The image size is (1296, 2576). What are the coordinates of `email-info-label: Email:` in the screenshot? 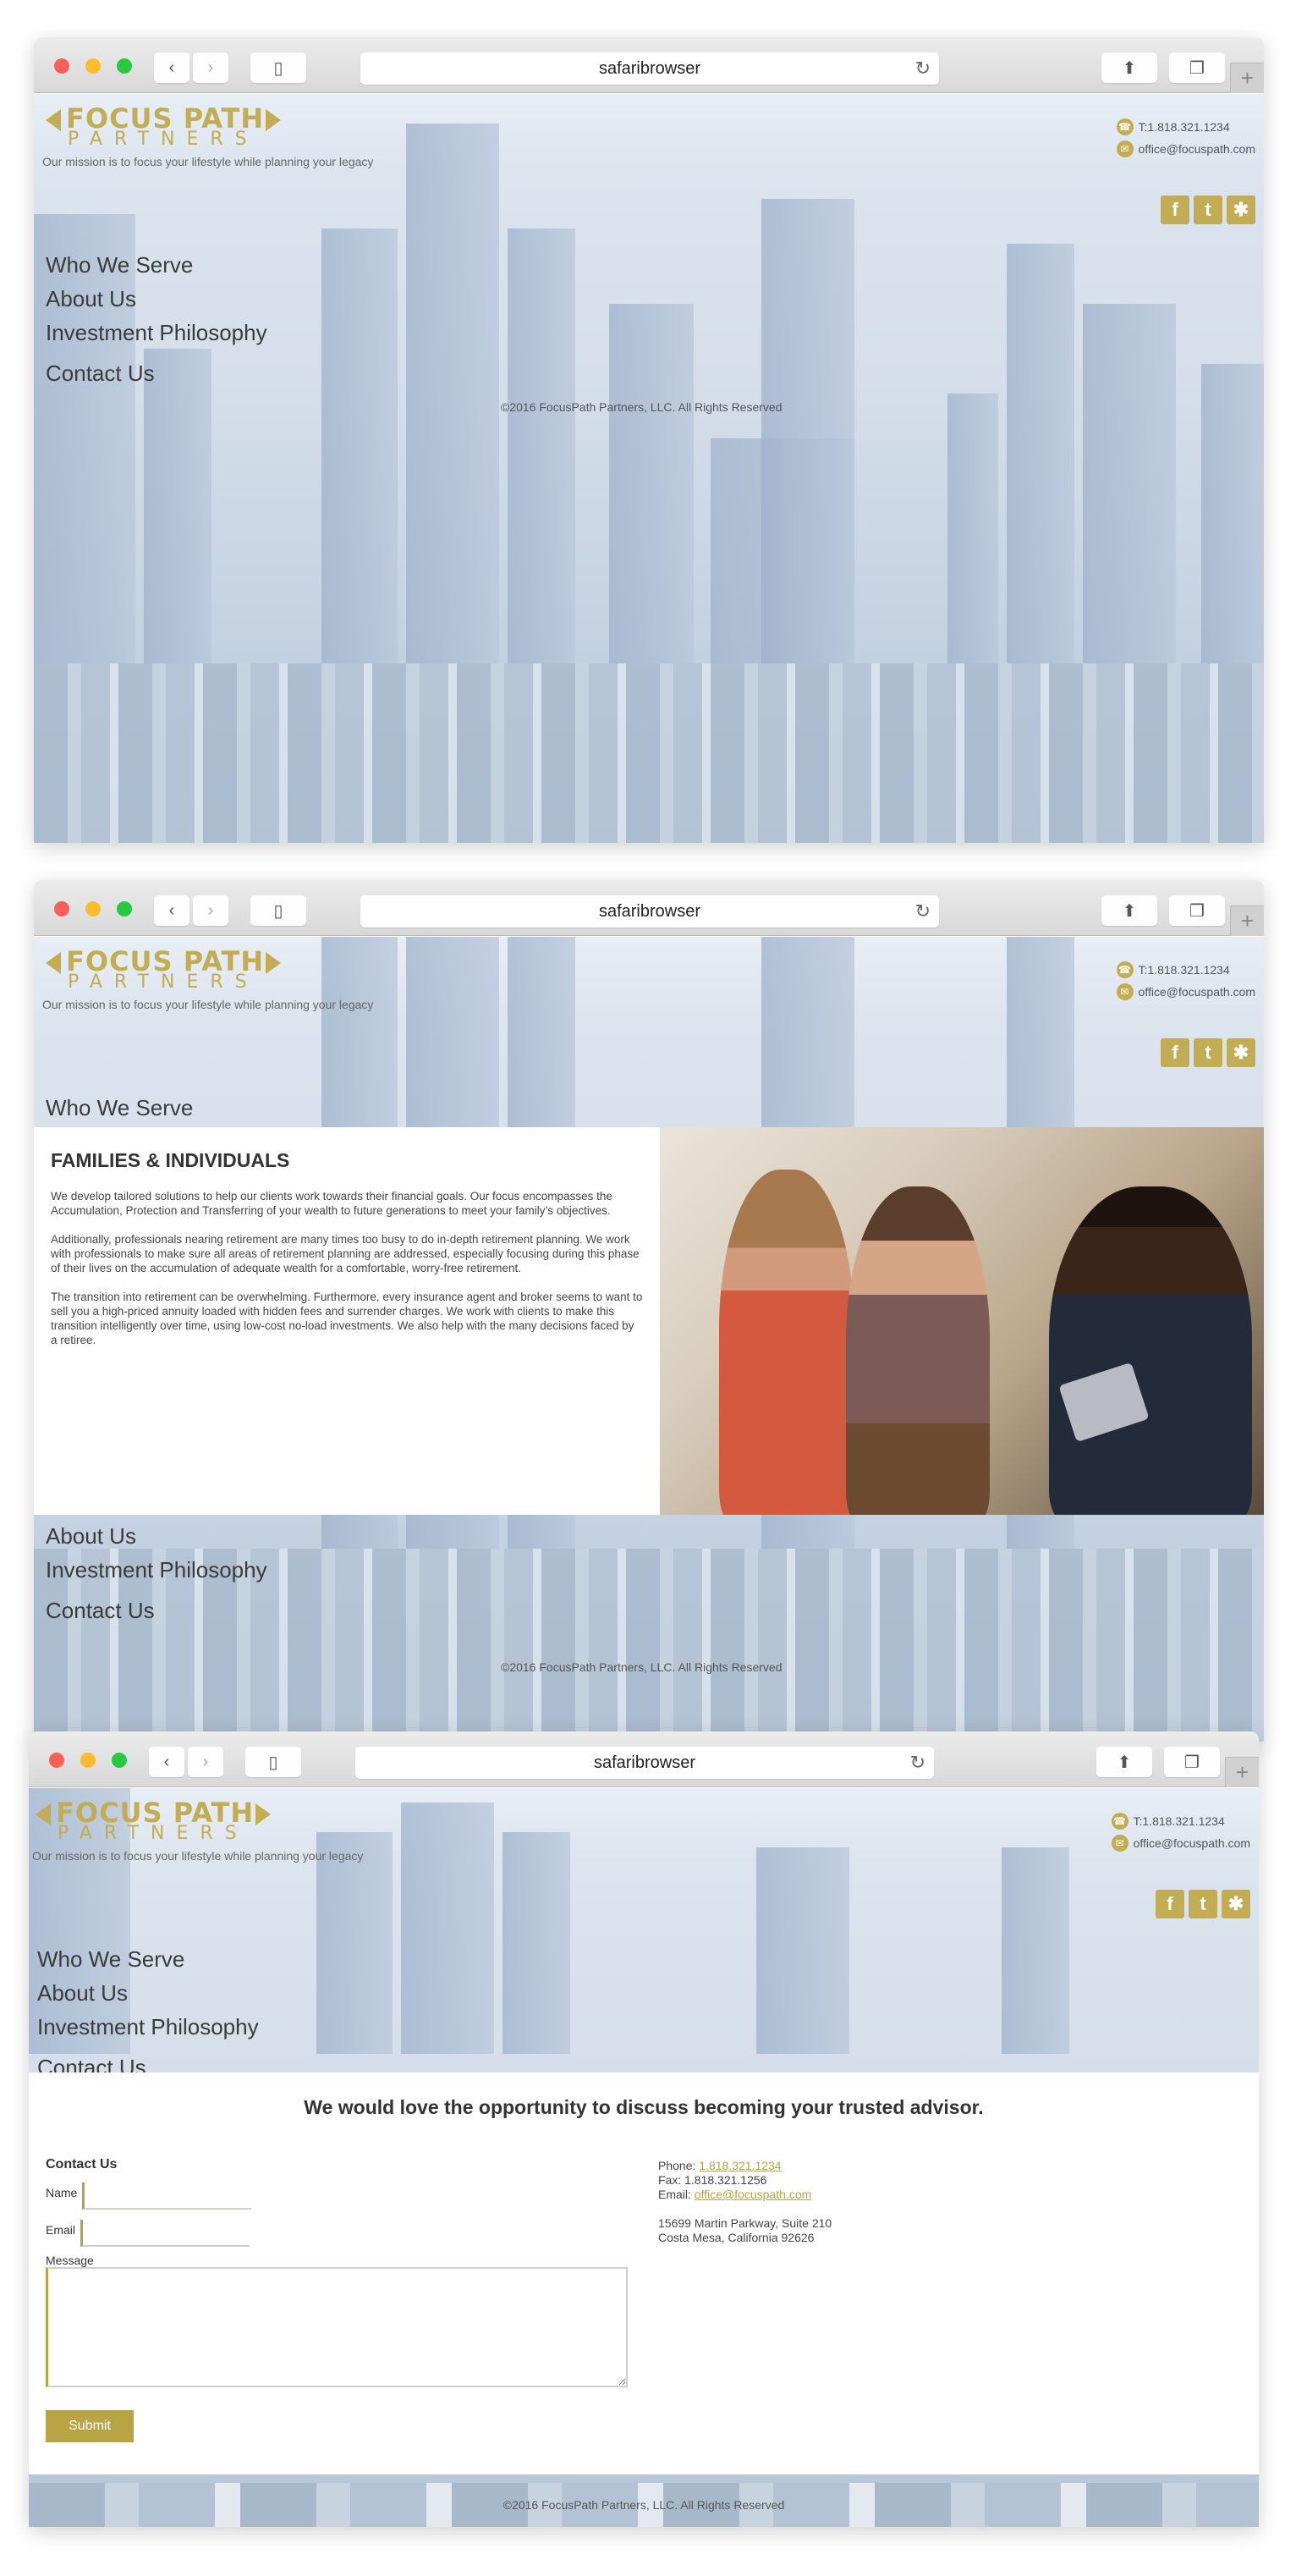 It's located at (674, 2194).